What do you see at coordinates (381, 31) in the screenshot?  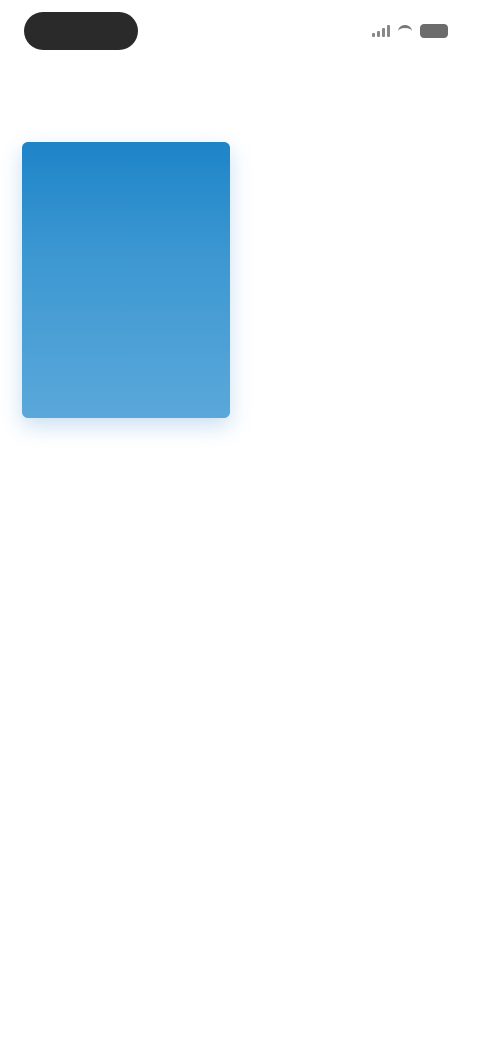 I see `signal-icon` at bounding box center [381, 31].